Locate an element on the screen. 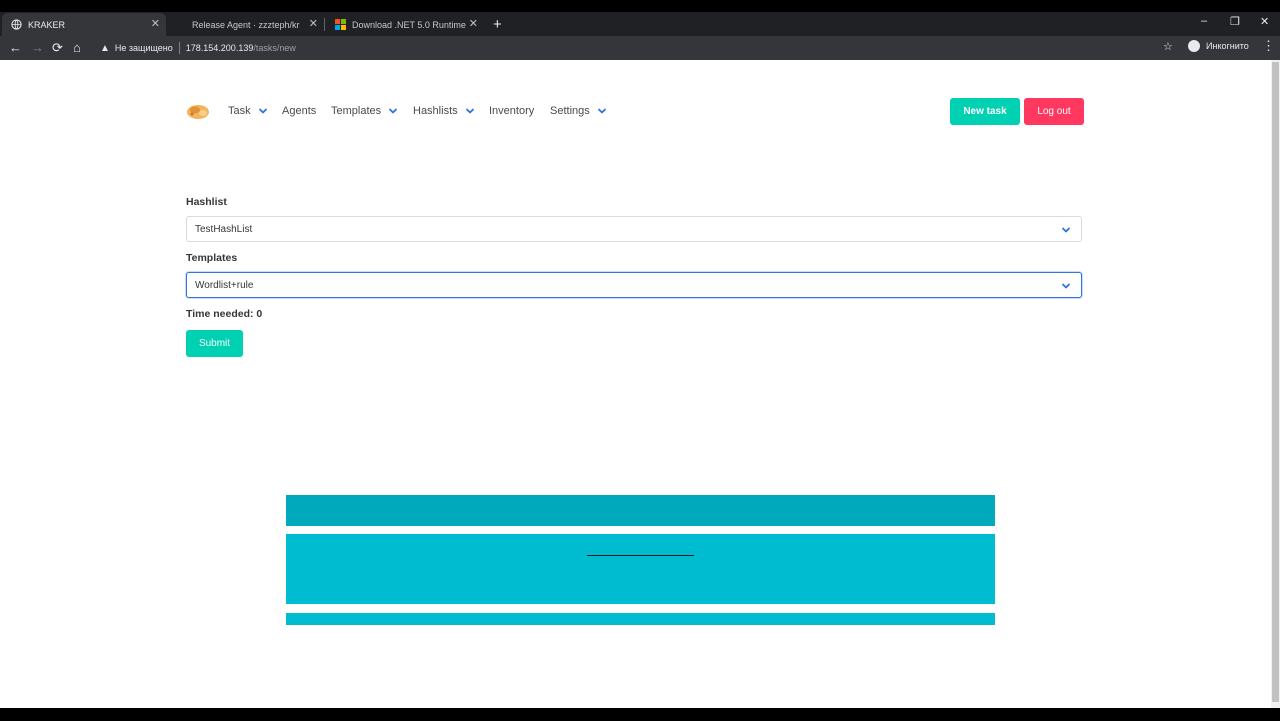 This screenshot has height=721, width=1280. security-label: Не защищено is located at coordinates (143, 48).